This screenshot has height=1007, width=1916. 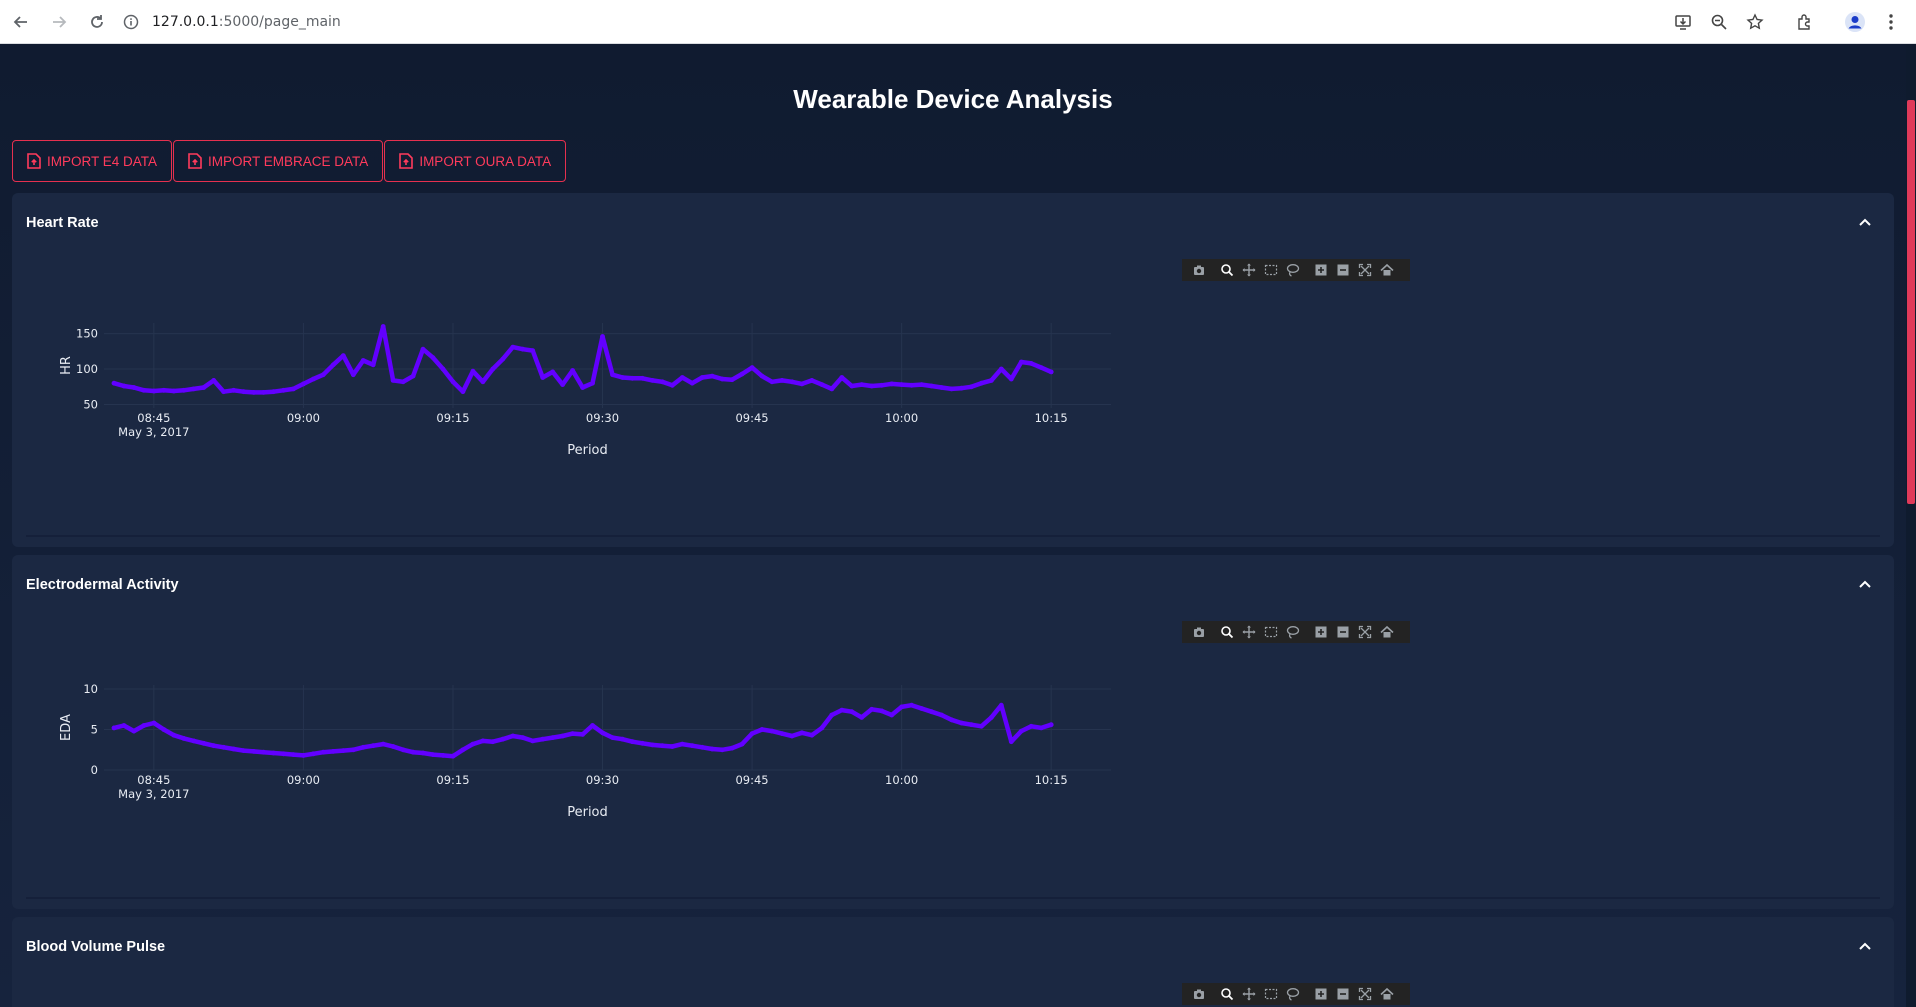 I want to click on forward-icon, so click(x=59, y=22).